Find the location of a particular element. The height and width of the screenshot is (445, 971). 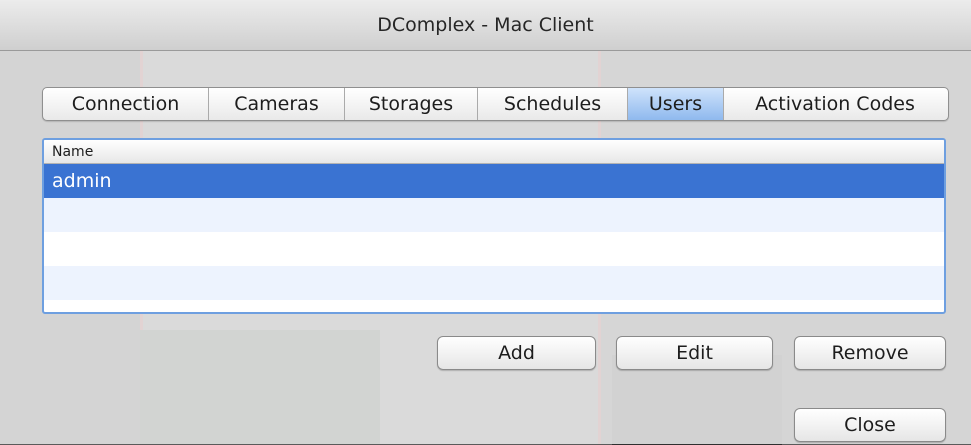

tab-activation-codes: Activation Codes is located at coordinates (835, 104).